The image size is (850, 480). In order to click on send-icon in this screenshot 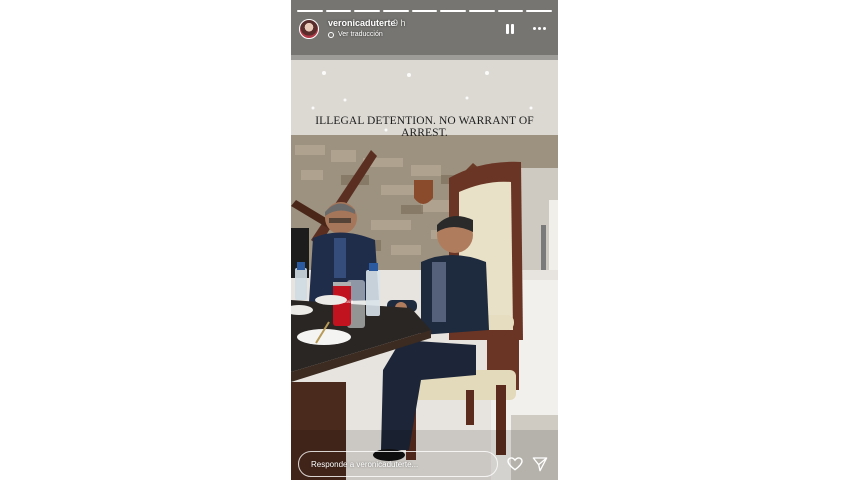, I will do `click(540, 464)`.